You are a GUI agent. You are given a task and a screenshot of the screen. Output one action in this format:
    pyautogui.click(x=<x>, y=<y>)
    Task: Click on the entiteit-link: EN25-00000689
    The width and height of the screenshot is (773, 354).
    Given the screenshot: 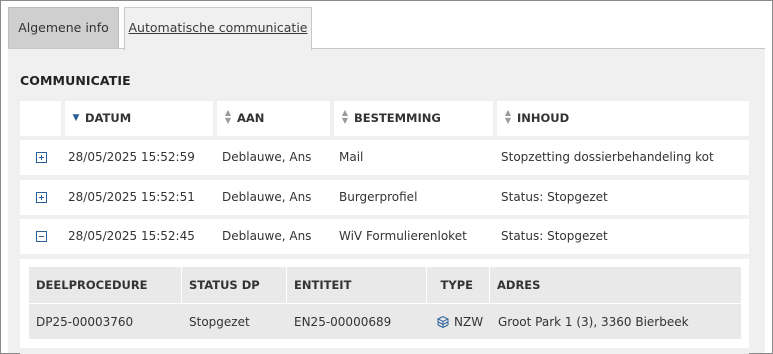 What is the action you would take?
    pyautogui.click(x=342, y=322)
    